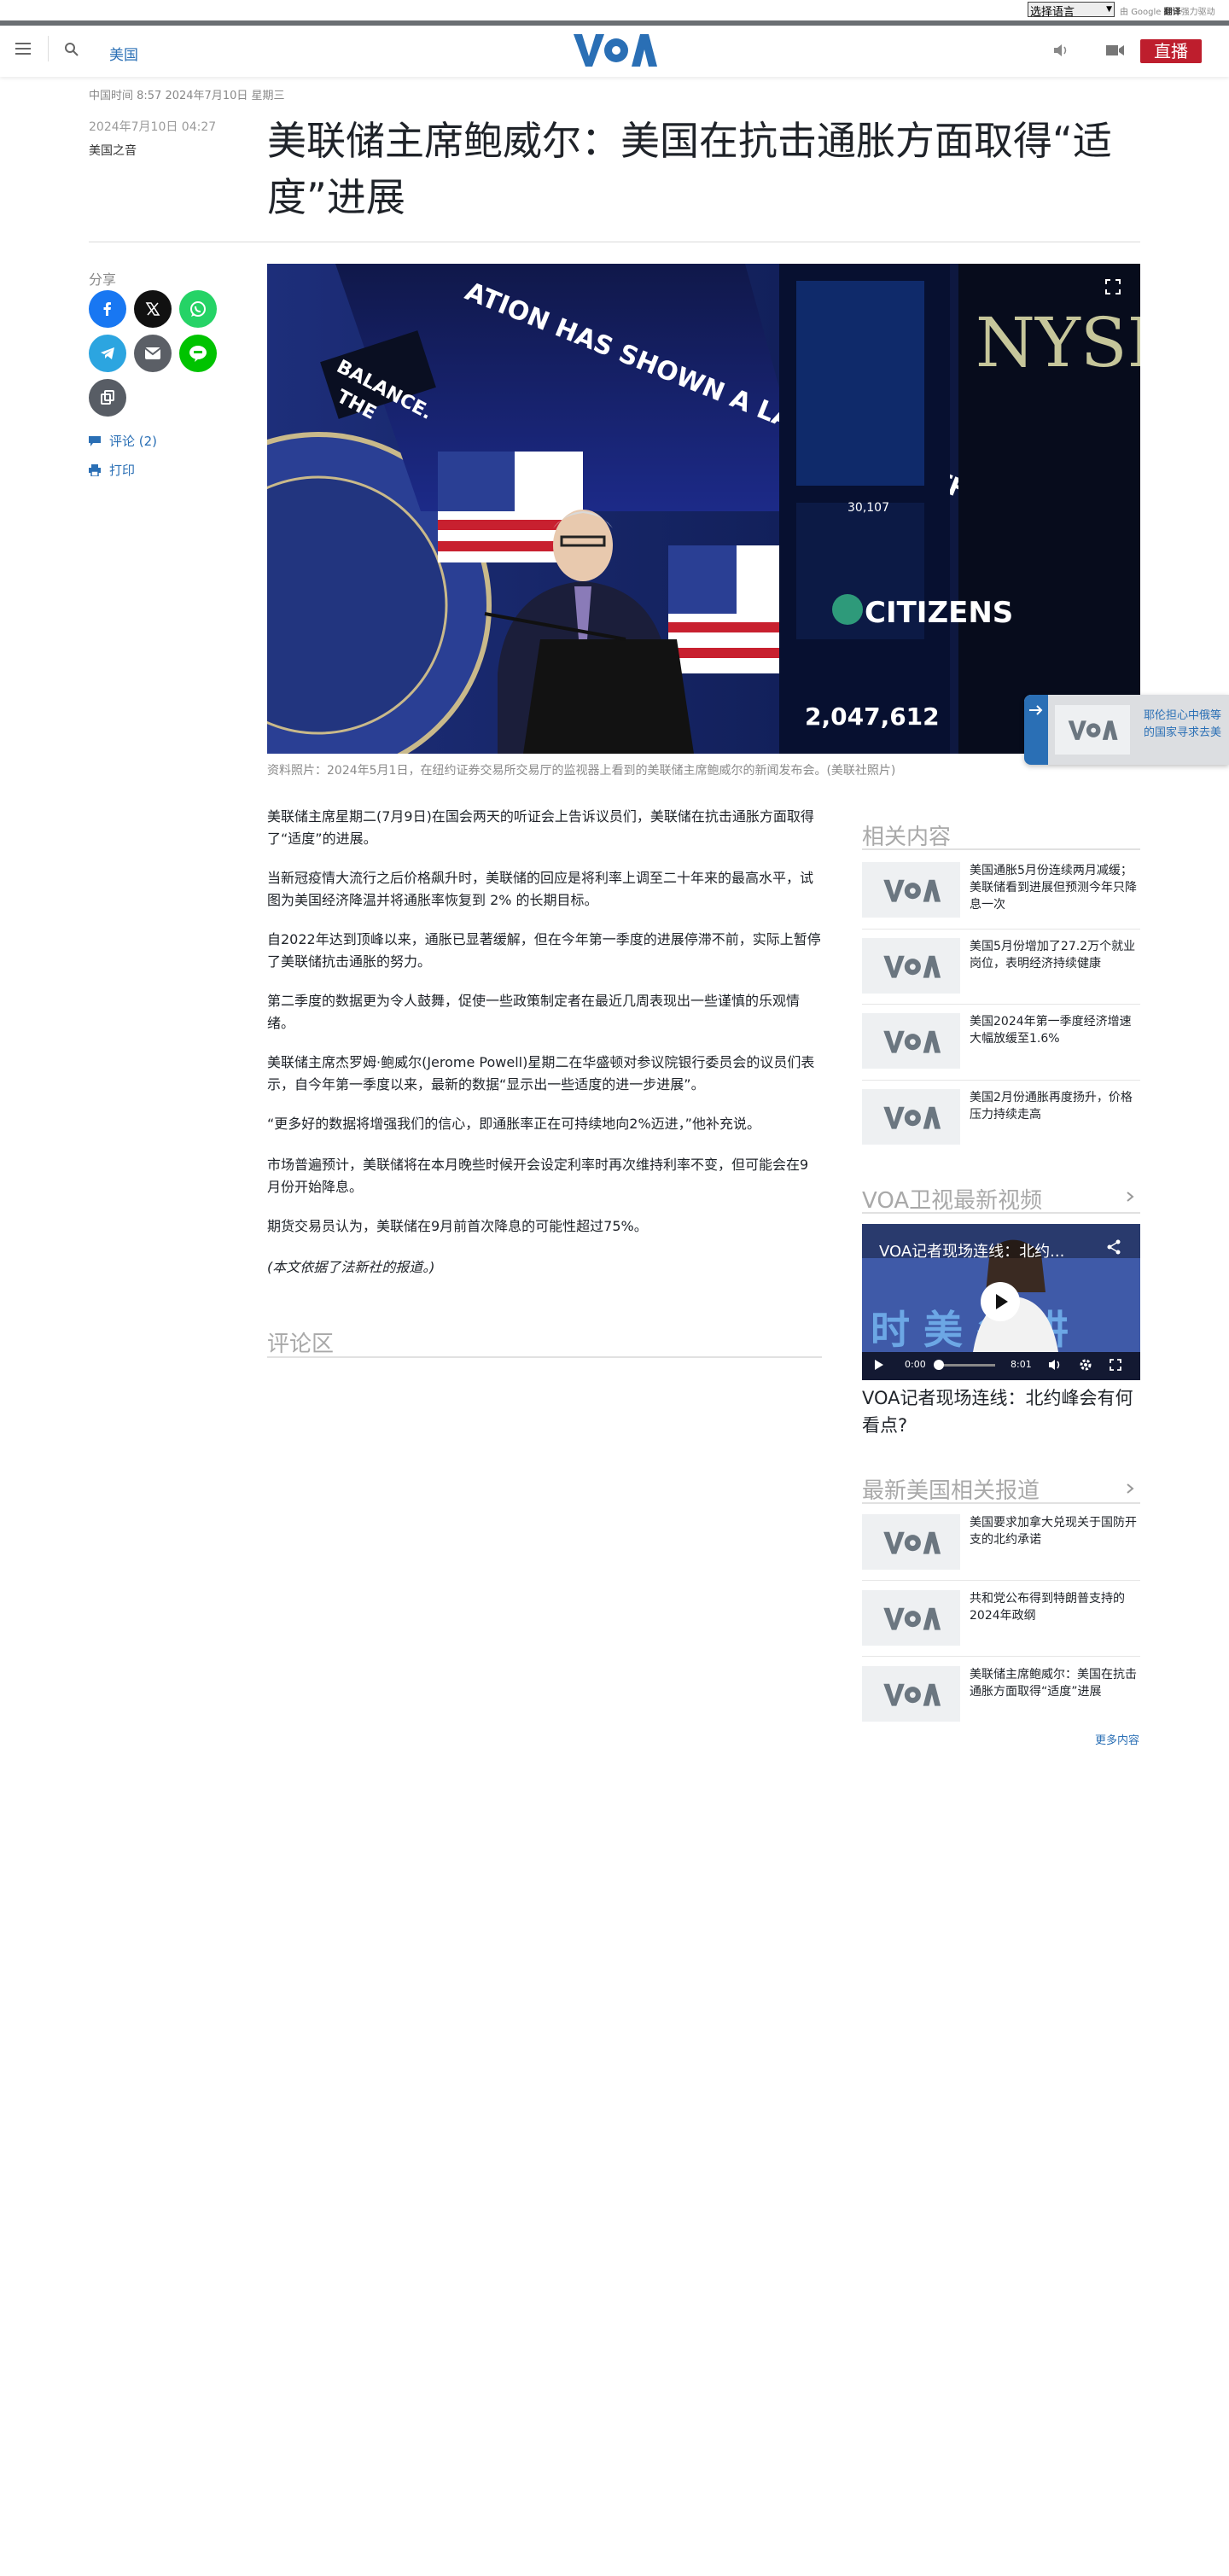 The image size is (1229, 2576). What do you see at coordinates (1186, 725) in the screenshot?
I see `float-title: 耶伦担心中俄等 的国家寻求去美` at bounding box center [1186, 725].